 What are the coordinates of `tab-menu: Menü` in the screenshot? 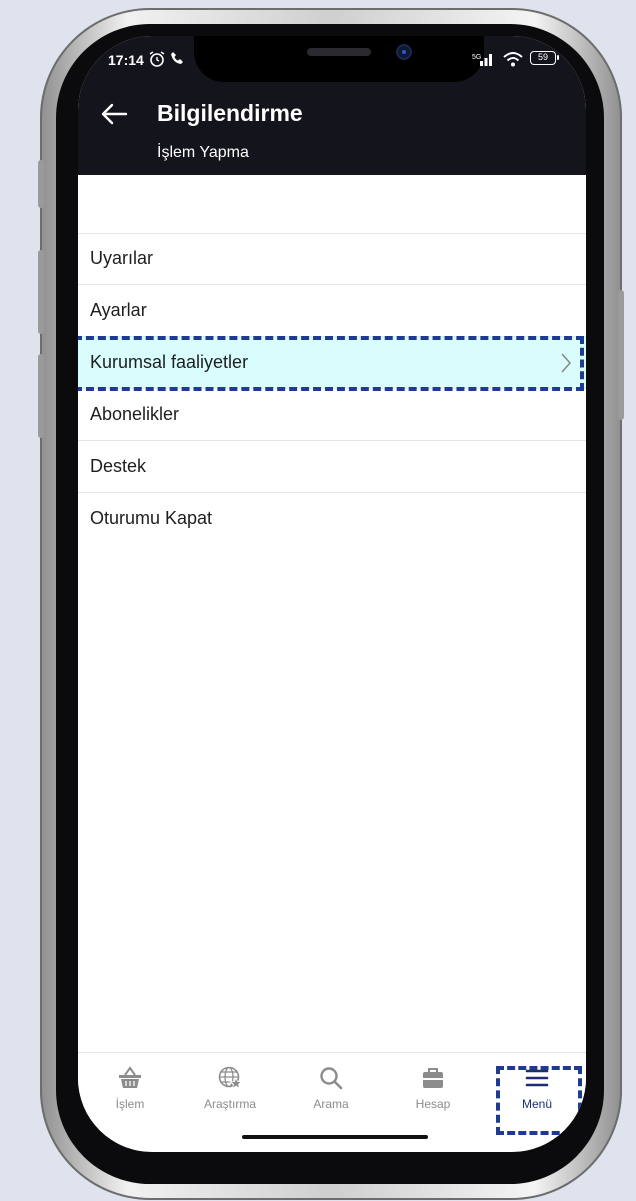 It's located at (536, 1088).